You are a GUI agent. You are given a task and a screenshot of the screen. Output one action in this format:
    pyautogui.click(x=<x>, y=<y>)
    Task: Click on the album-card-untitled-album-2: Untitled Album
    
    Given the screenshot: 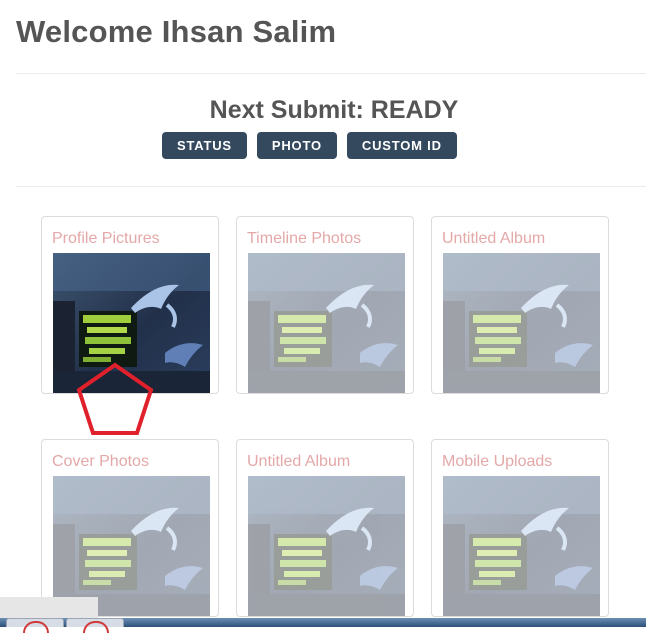 What is the action you would take?
    pyautogui.click(x=325, y=528)
    